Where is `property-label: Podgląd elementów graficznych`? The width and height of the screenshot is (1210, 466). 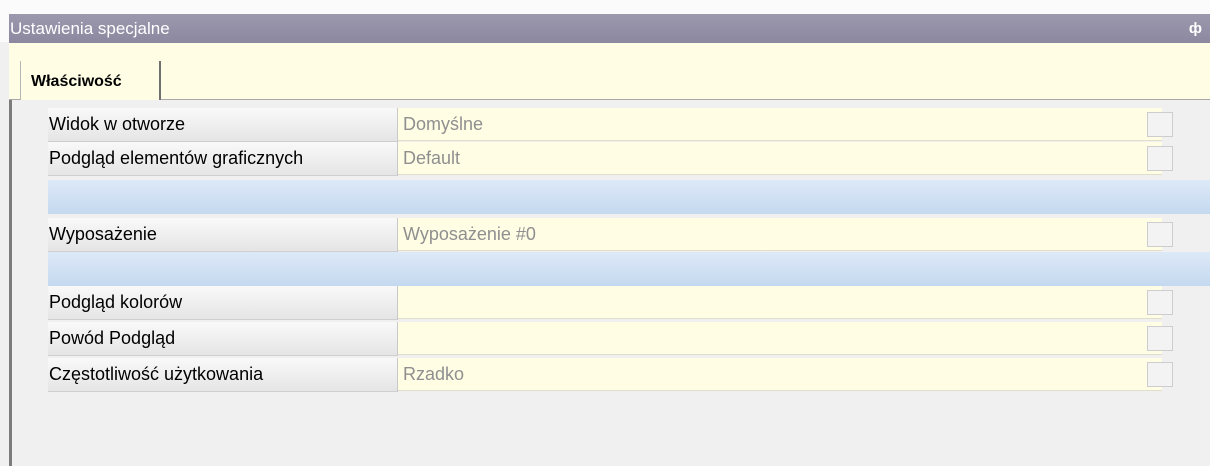
property-label: Podgląd elementów graficznych is located at coordinates (222, 159).